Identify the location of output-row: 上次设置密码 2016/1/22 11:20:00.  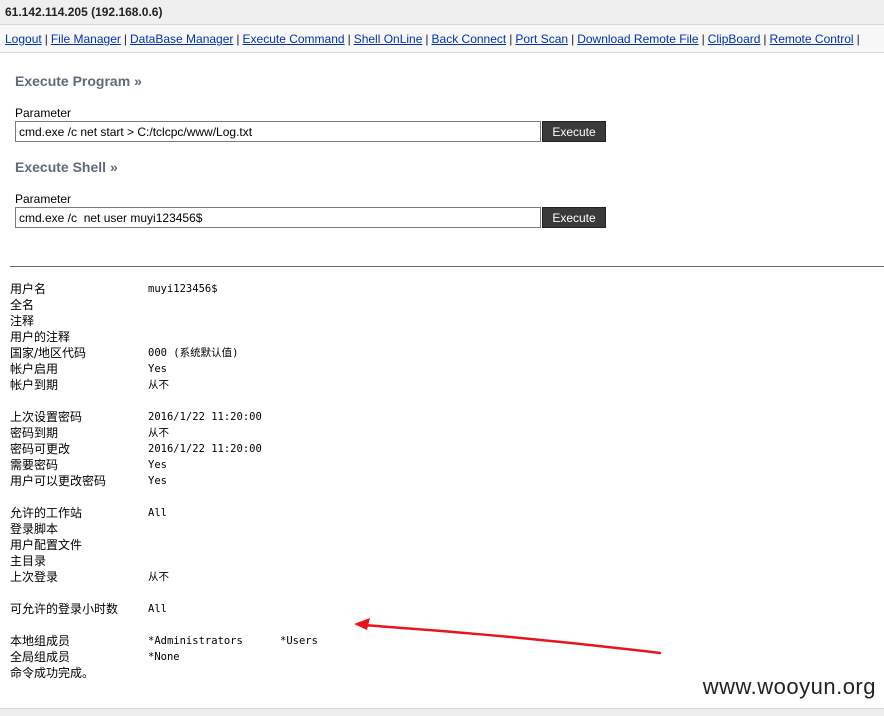
(310, 417).